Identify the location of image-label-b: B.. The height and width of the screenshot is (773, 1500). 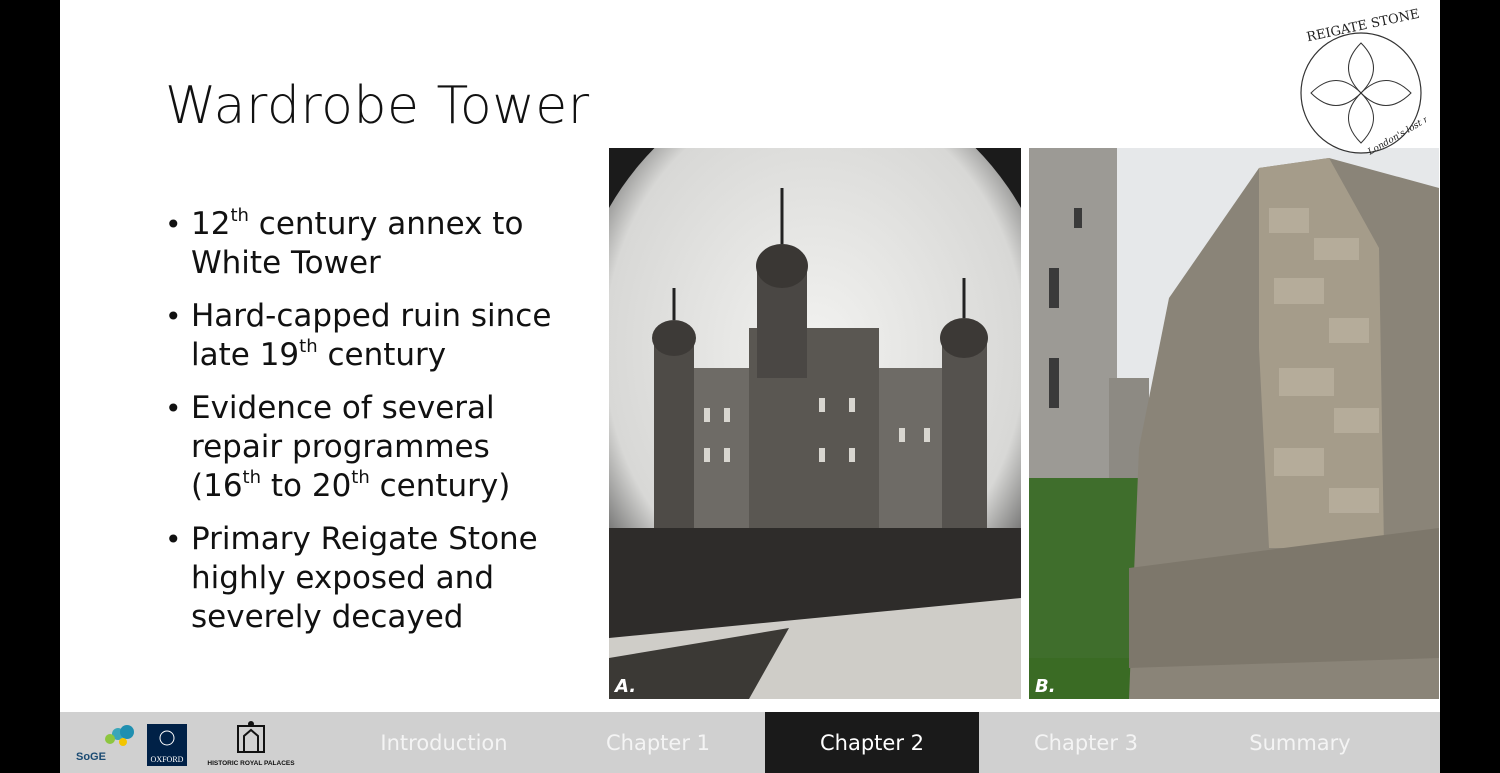
(1045, 686).